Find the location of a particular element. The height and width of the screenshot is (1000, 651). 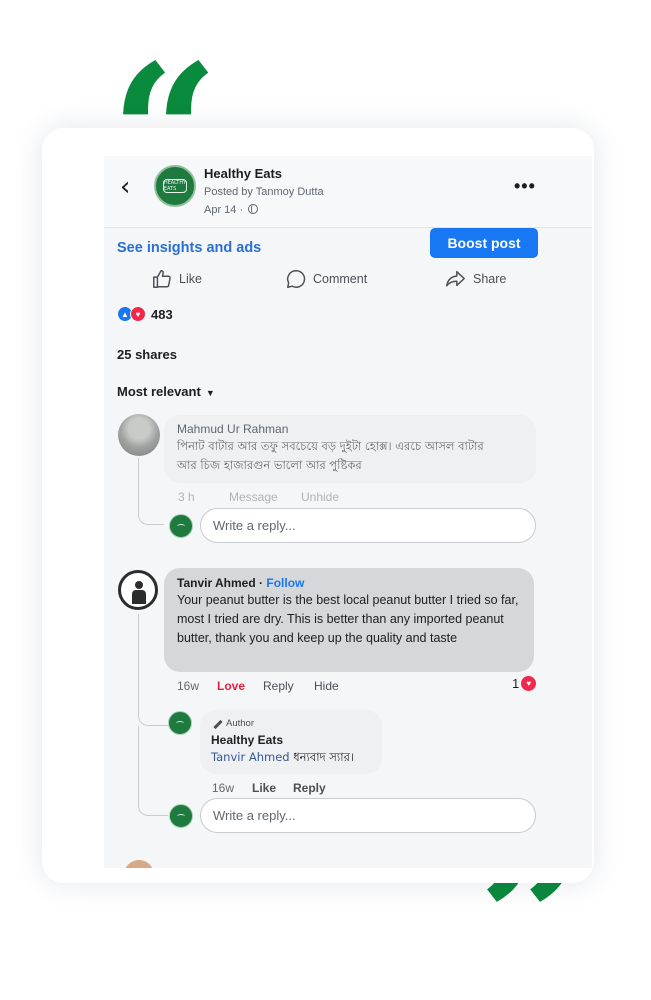

more-options-icon: ••• is located at coordinates (525, 186).